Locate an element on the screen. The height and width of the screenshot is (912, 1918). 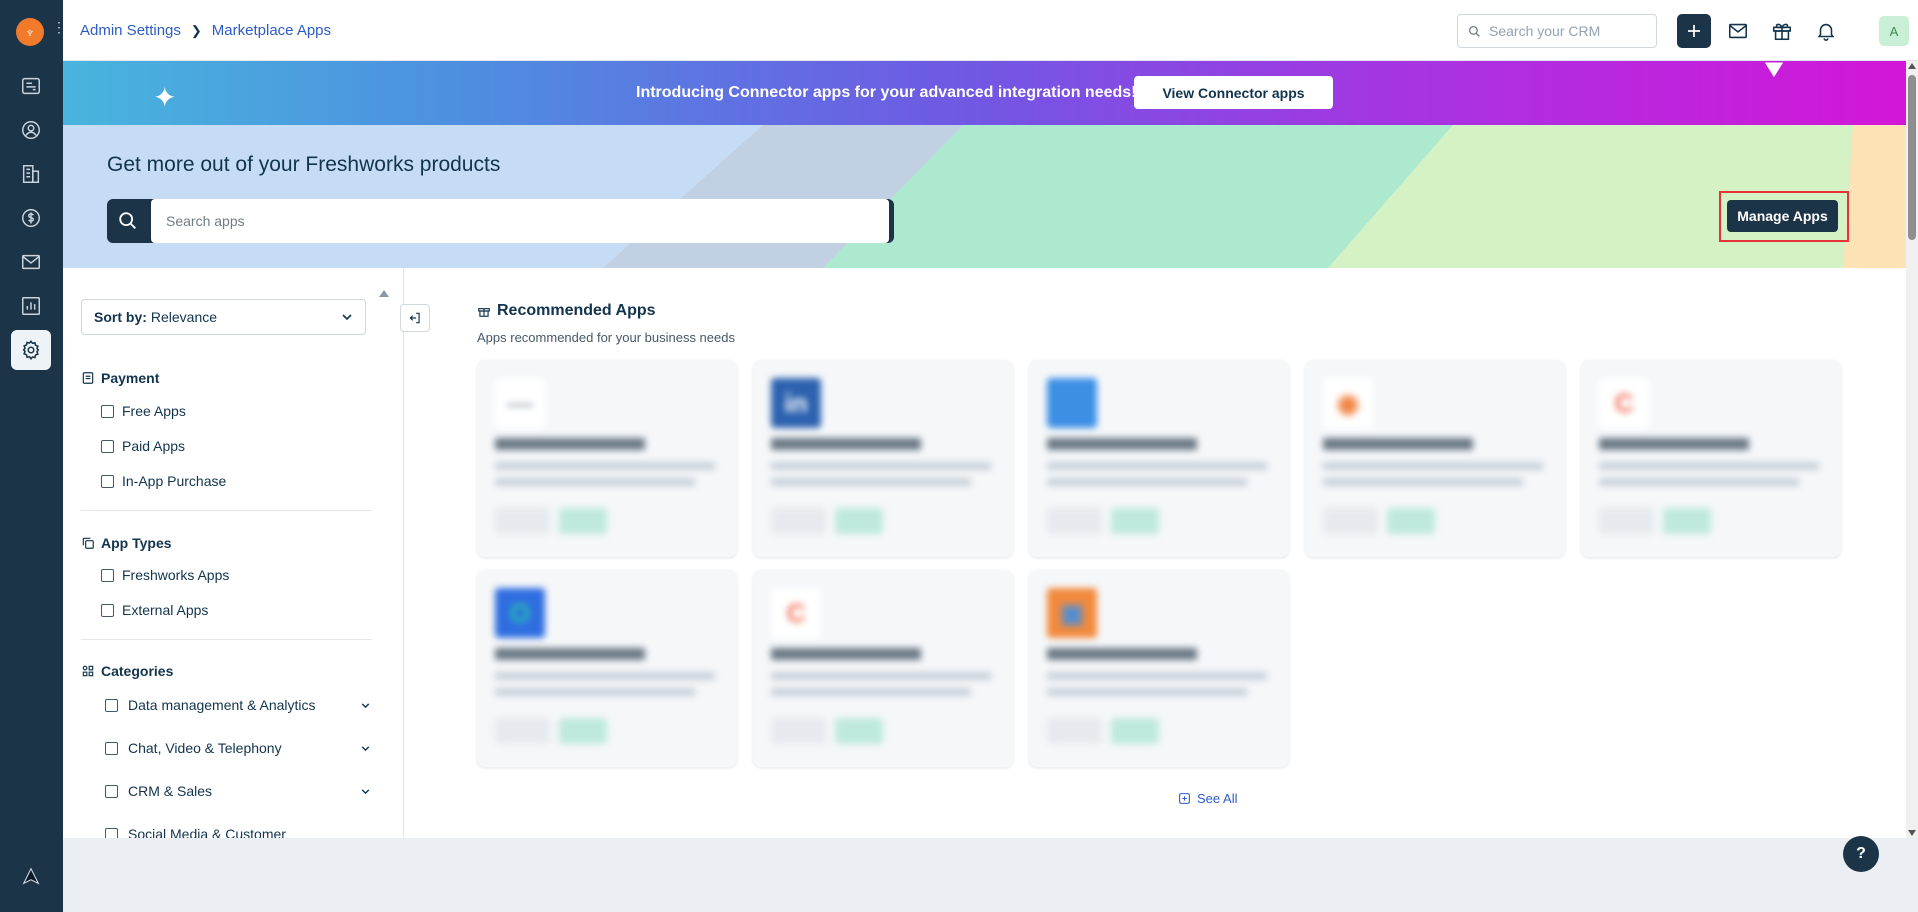
crm-search-input is located at coordinates (1569, 31).